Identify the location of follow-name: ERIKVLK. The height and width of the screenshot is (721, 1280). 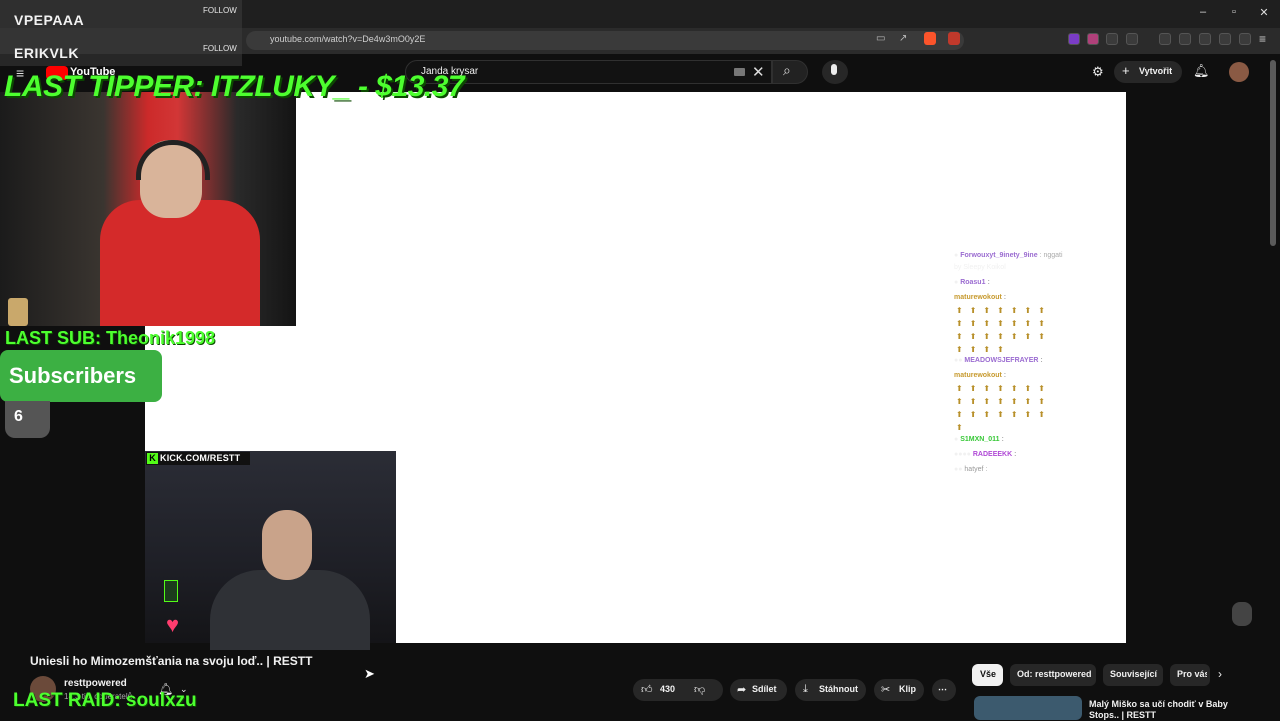
(46, 53).